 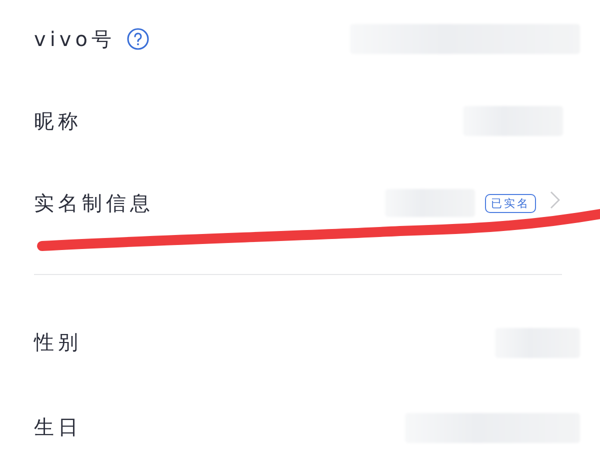 What do you see at coordinates (58, 427) in the screenshot?
I see `row-label: 生日` at bounding box center [58, 427].